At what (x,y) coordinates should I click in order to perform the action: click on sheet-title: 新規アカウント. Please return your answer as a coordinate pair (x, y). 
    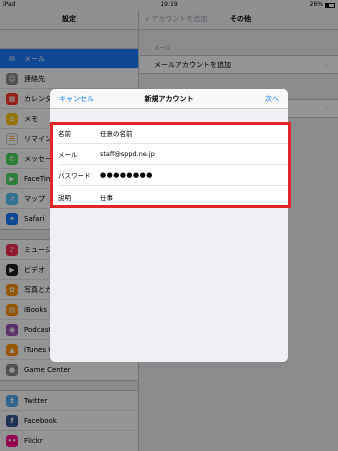
    Looking at the image, I should click on (169, 99).